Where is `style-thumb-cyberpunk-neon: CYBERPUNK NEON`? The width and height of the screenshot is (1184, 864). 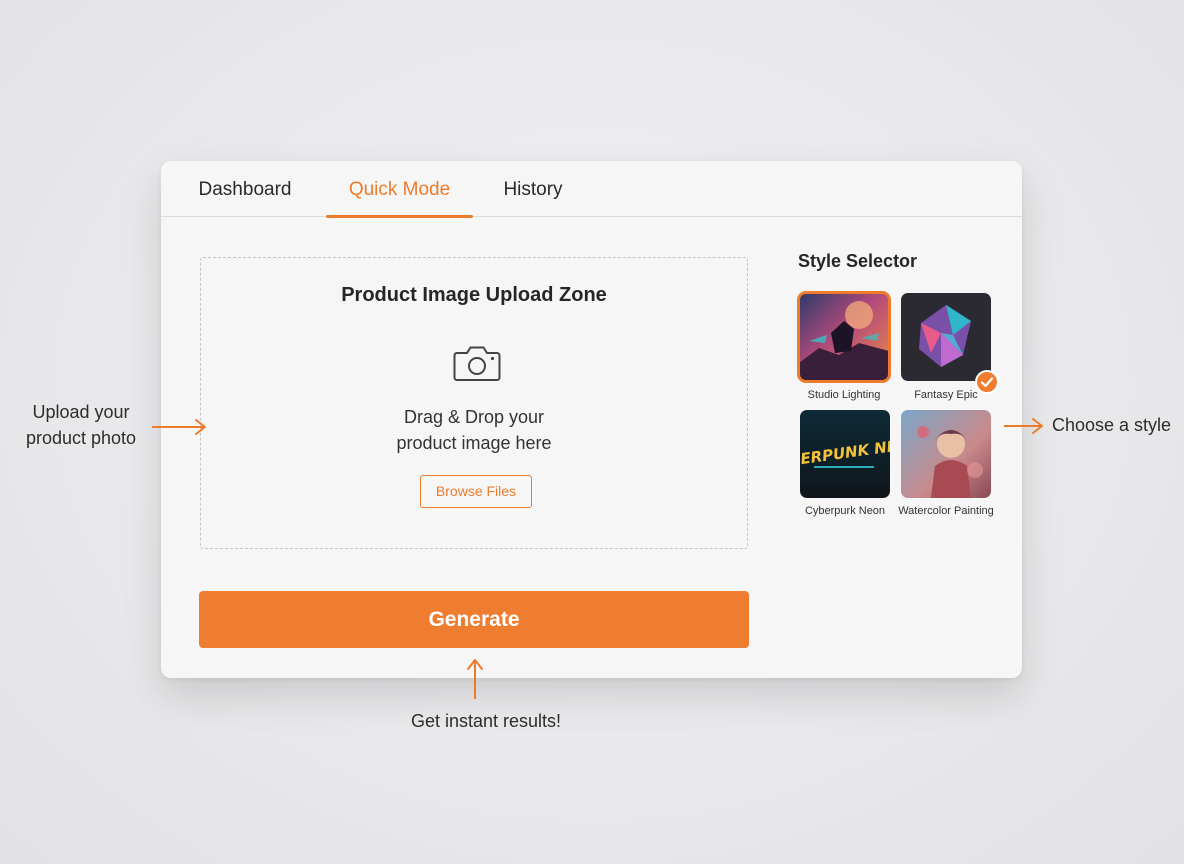 style-thumb-cyberpunk-neon: CYBERPUNK NEON is located at coordinates (845, 454).